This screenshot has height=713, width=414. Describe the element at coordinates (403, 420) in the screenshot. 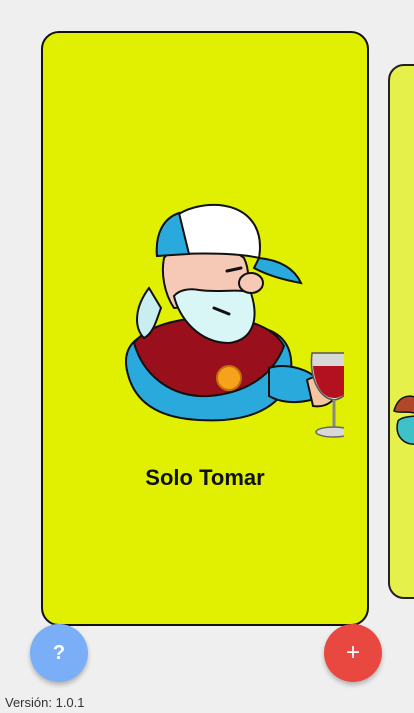

I see `next-card-illustration` at that location.